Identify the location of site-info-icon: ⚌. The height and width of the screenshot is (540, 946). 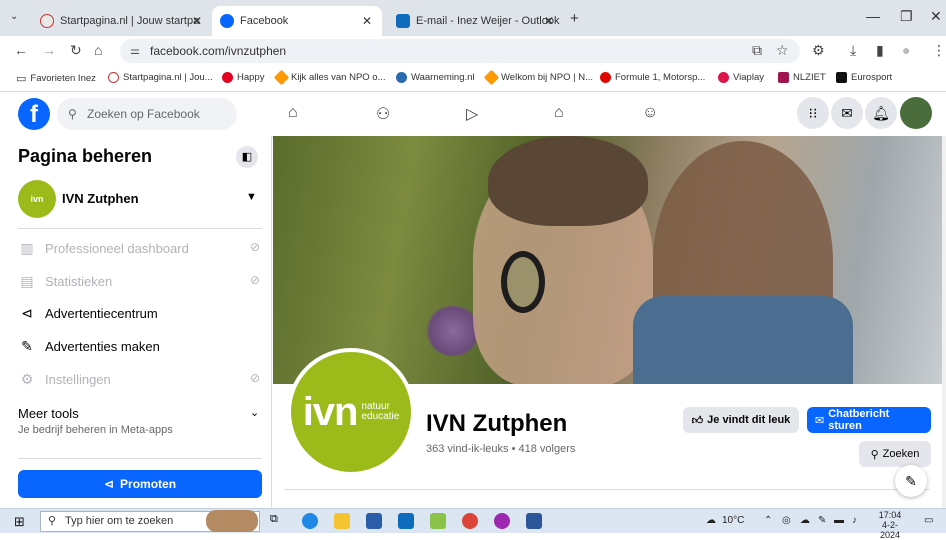
(135, 51).